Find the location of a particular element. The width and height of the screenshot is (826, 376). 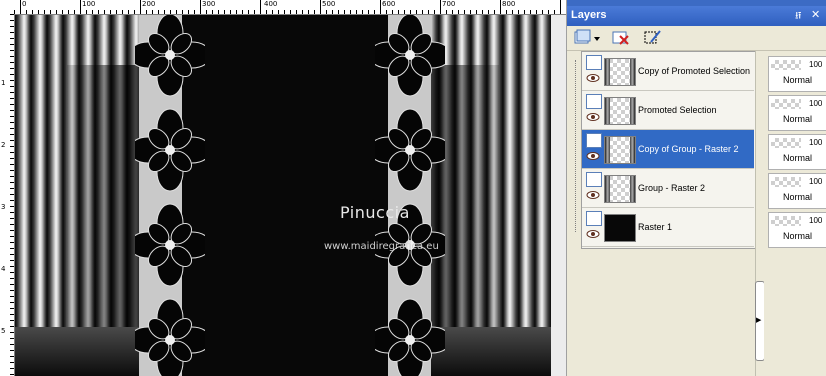

layer-row: Raster 1 is located at coordinates (668, 227).